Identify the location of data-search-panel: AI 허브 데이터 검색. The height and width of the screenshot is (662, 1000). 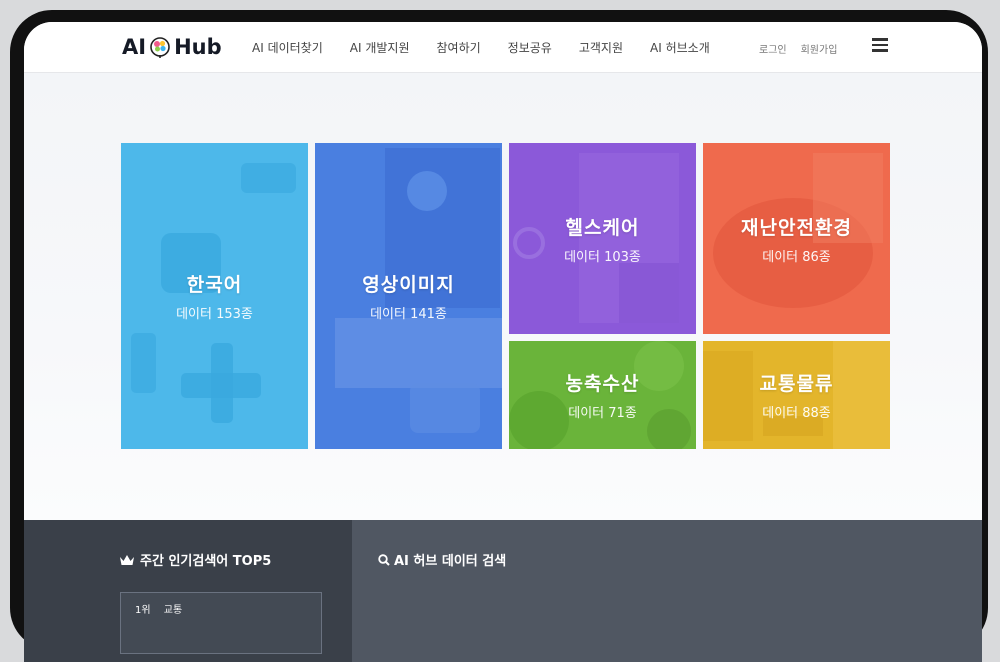
(667, 591).